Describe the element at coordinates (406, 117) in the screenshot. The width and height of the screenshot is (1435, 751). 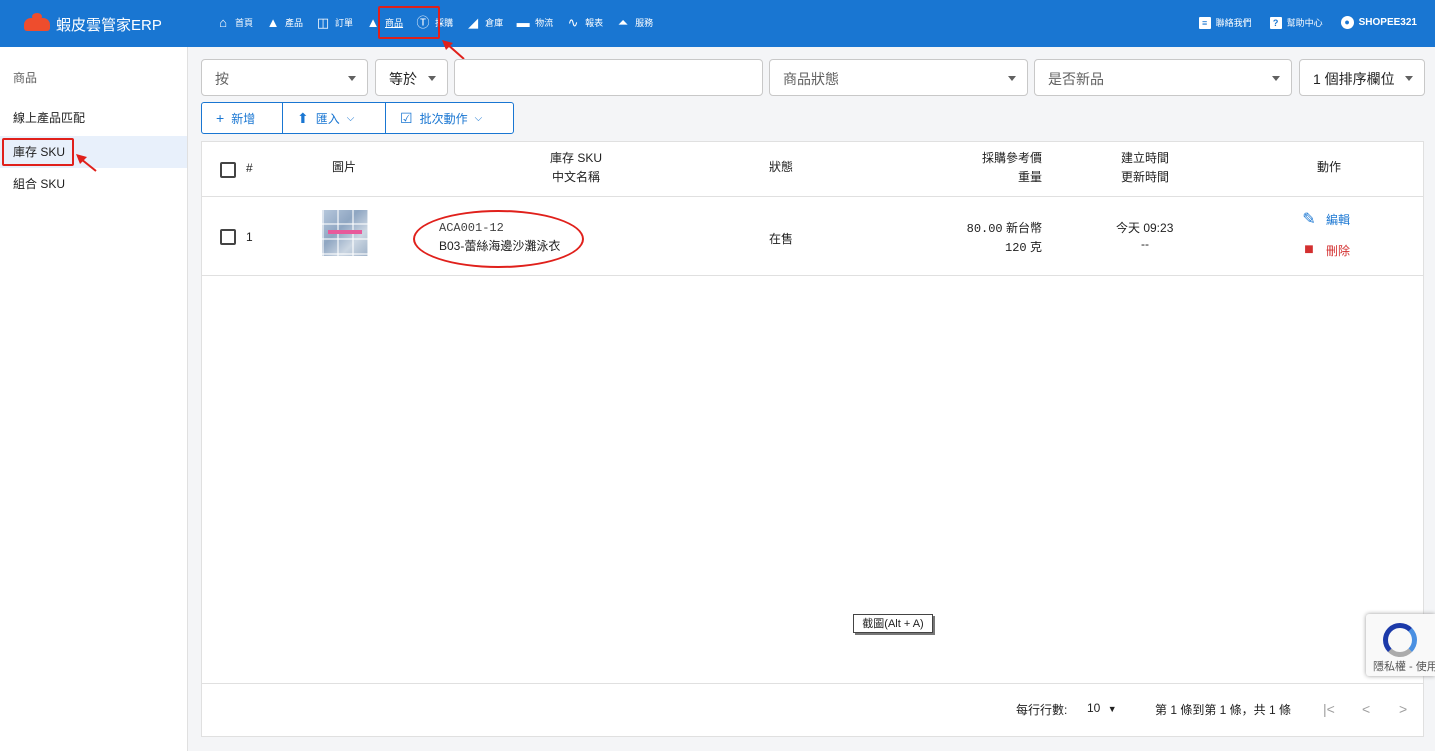
I see `checklist-icon: ☑` at that location.